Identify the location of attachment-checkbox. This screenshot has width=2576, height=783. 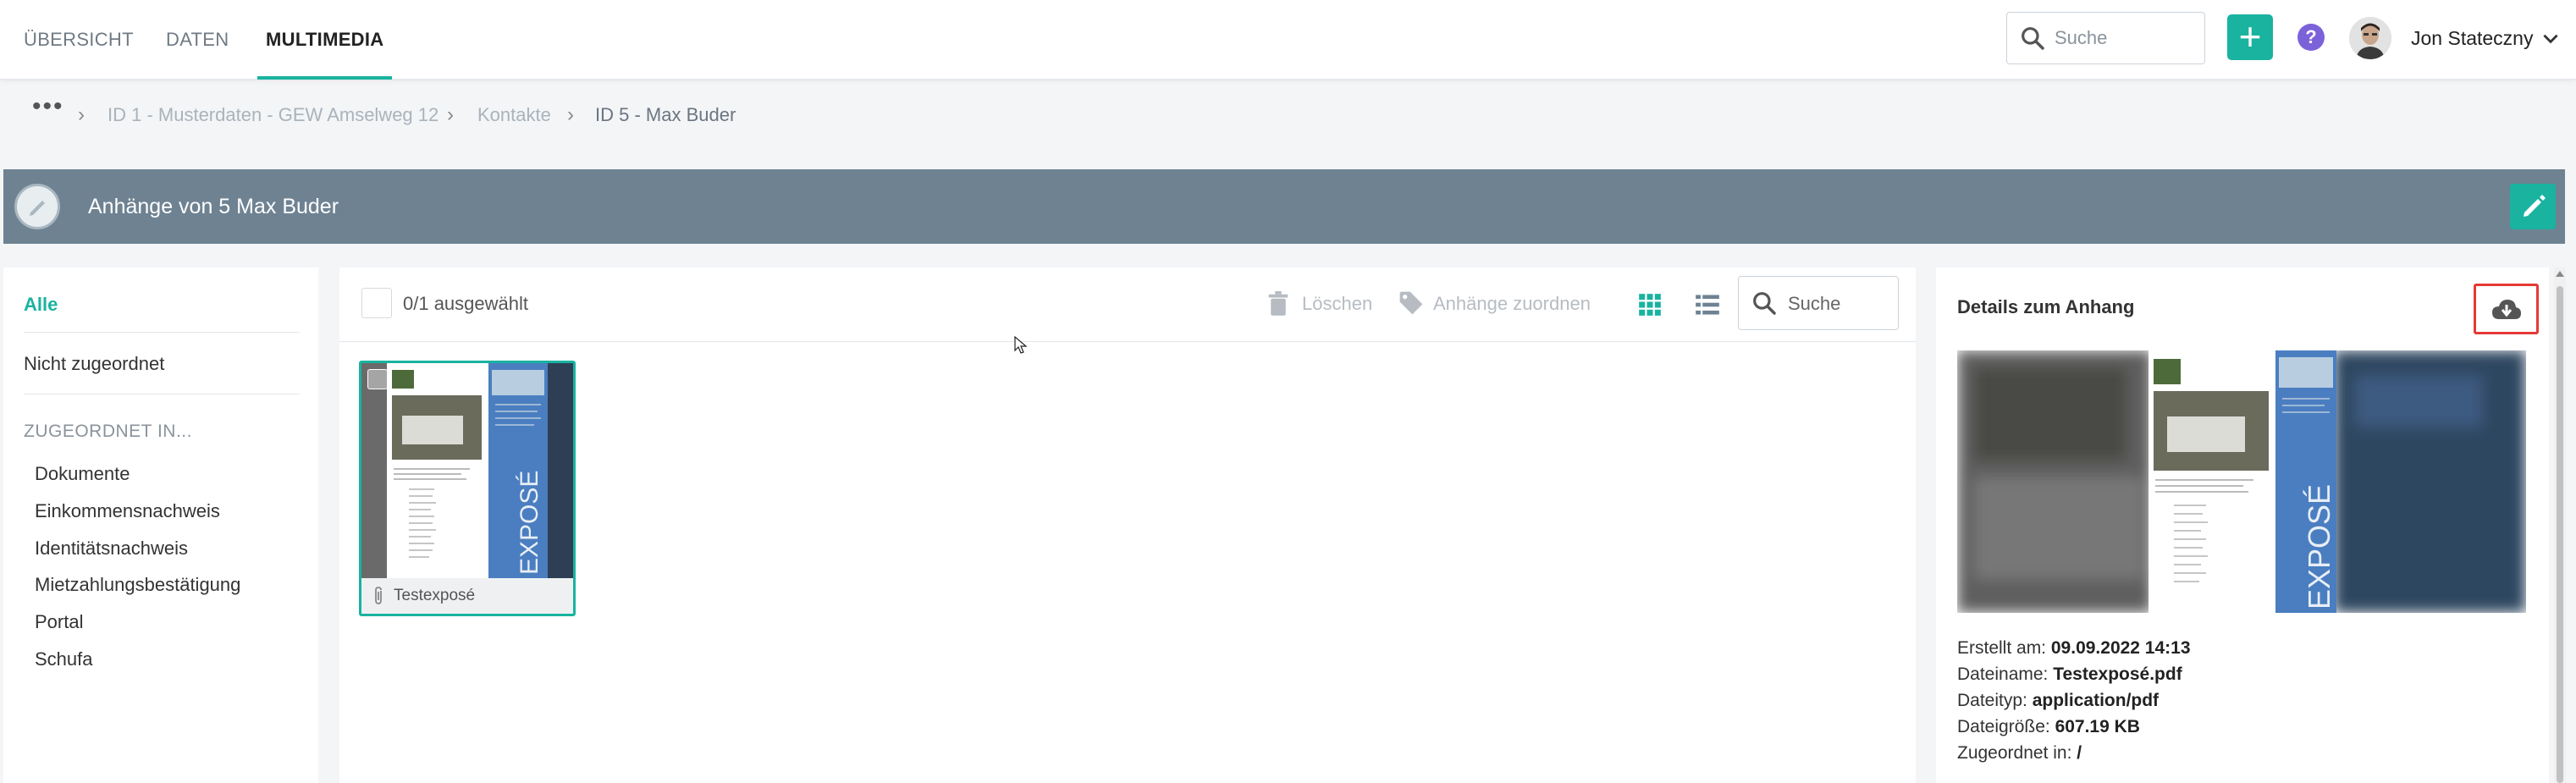
(378, 379).